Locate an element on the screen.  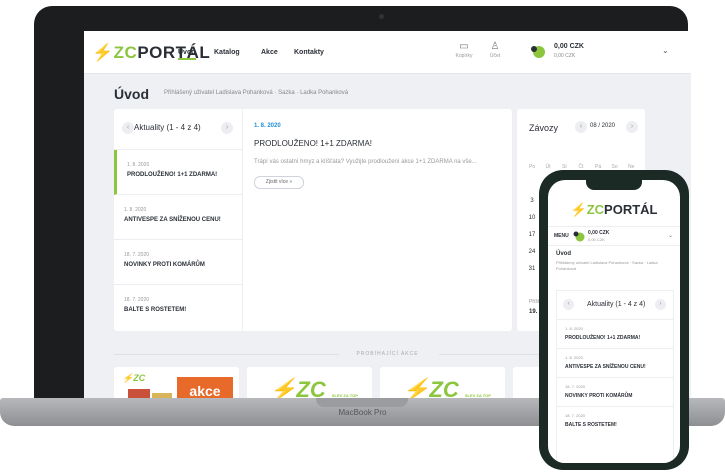
nav-kontakty: Kontakty is located at coordinates (309, 52).